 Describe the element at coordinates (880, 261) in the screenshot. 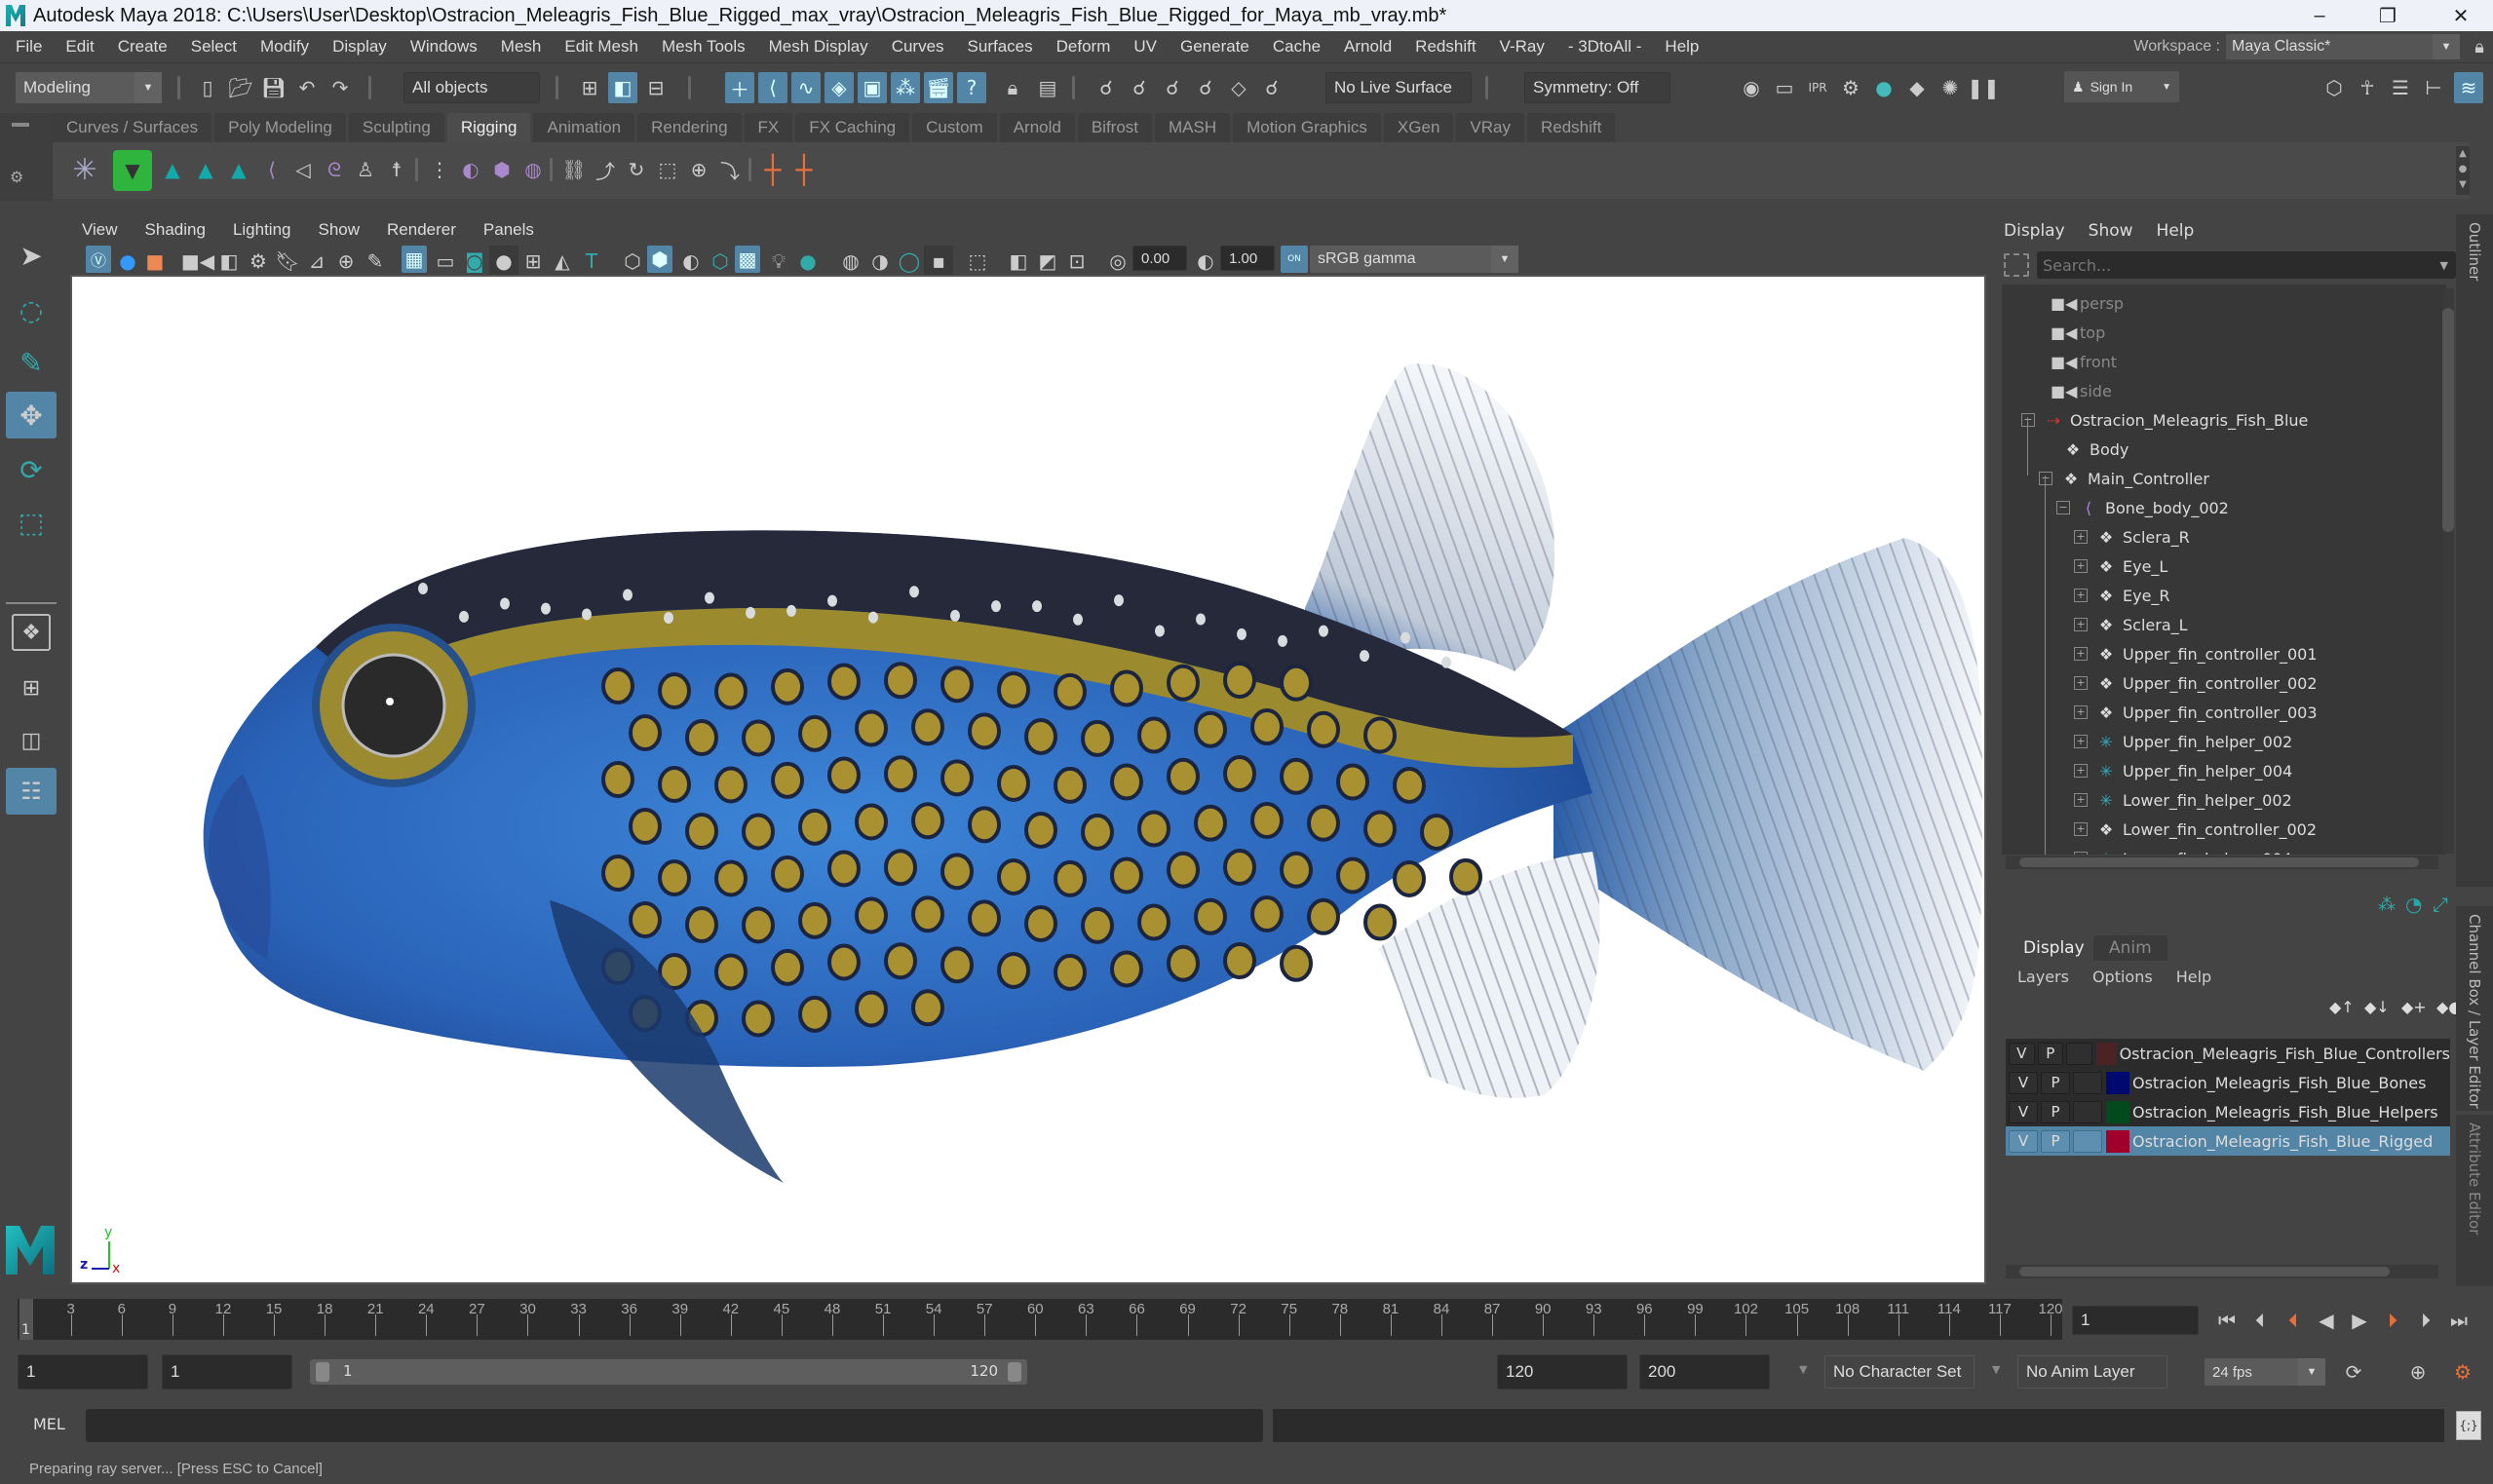

I see `motion-blur-icon: ◑` at that location.